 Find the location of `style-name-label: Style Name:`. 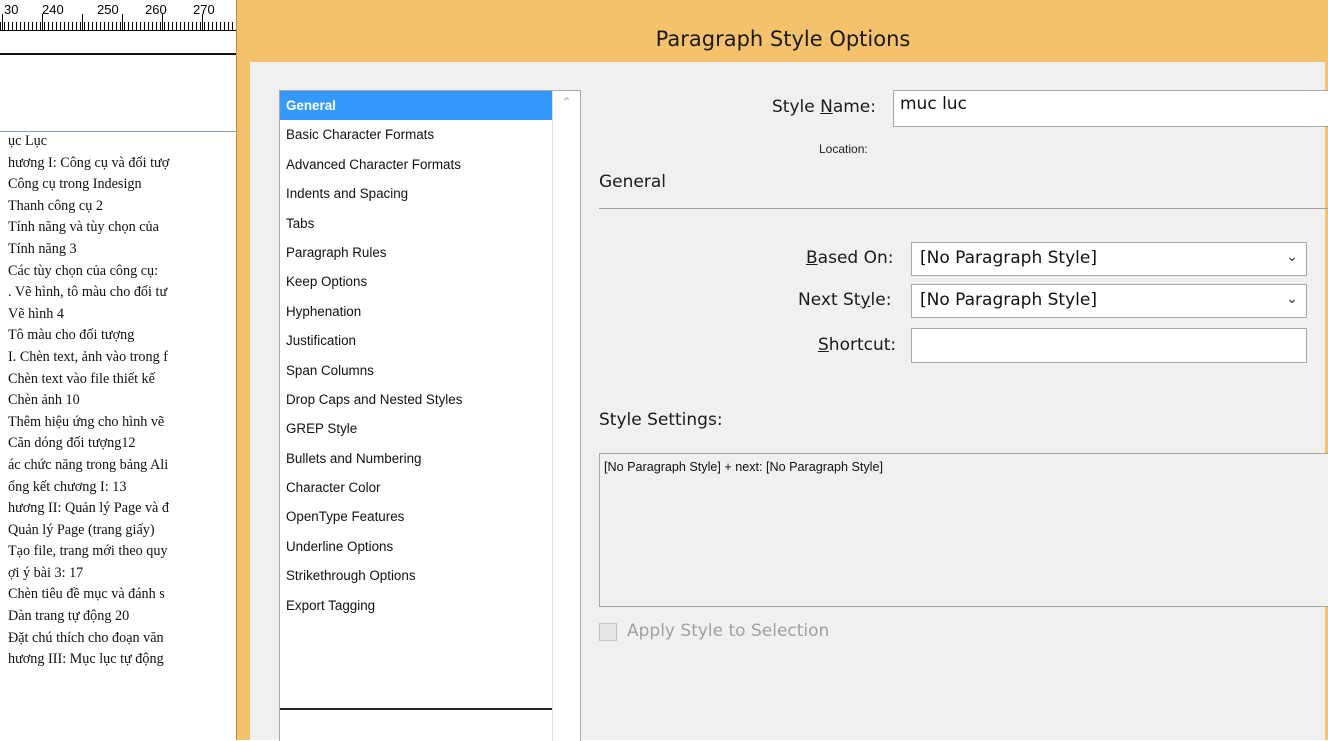

style-name-label: Style Name: is located at coordinates (824, 107).